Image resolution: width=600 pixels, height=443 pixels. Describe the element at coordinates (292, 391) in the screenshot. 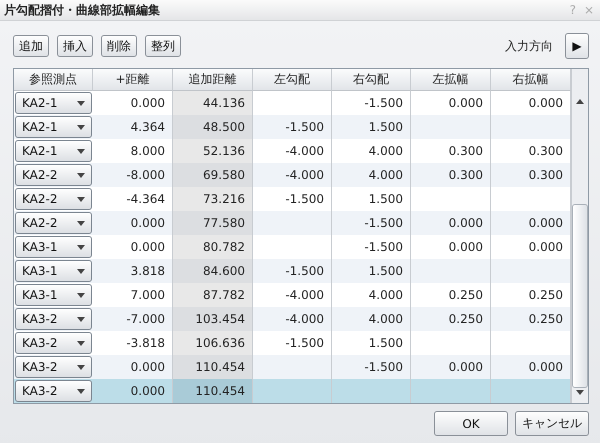

I see `table-row: KA3-2 0.000 110.454` at that location.